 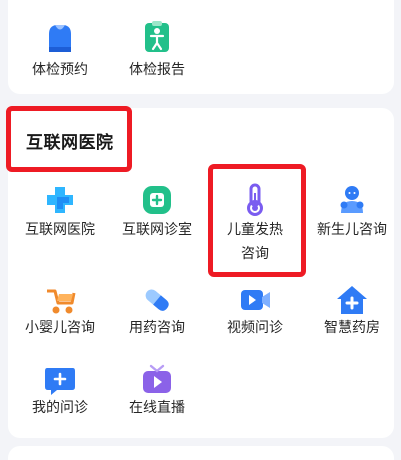 I want to click on checkup-report-label: 体检报告, so click(x=157, y=70).